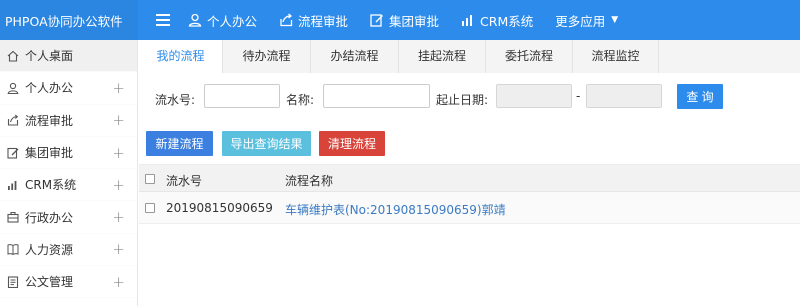  I want to click on export-results-button: 导出查询结果, so click(266, 143).